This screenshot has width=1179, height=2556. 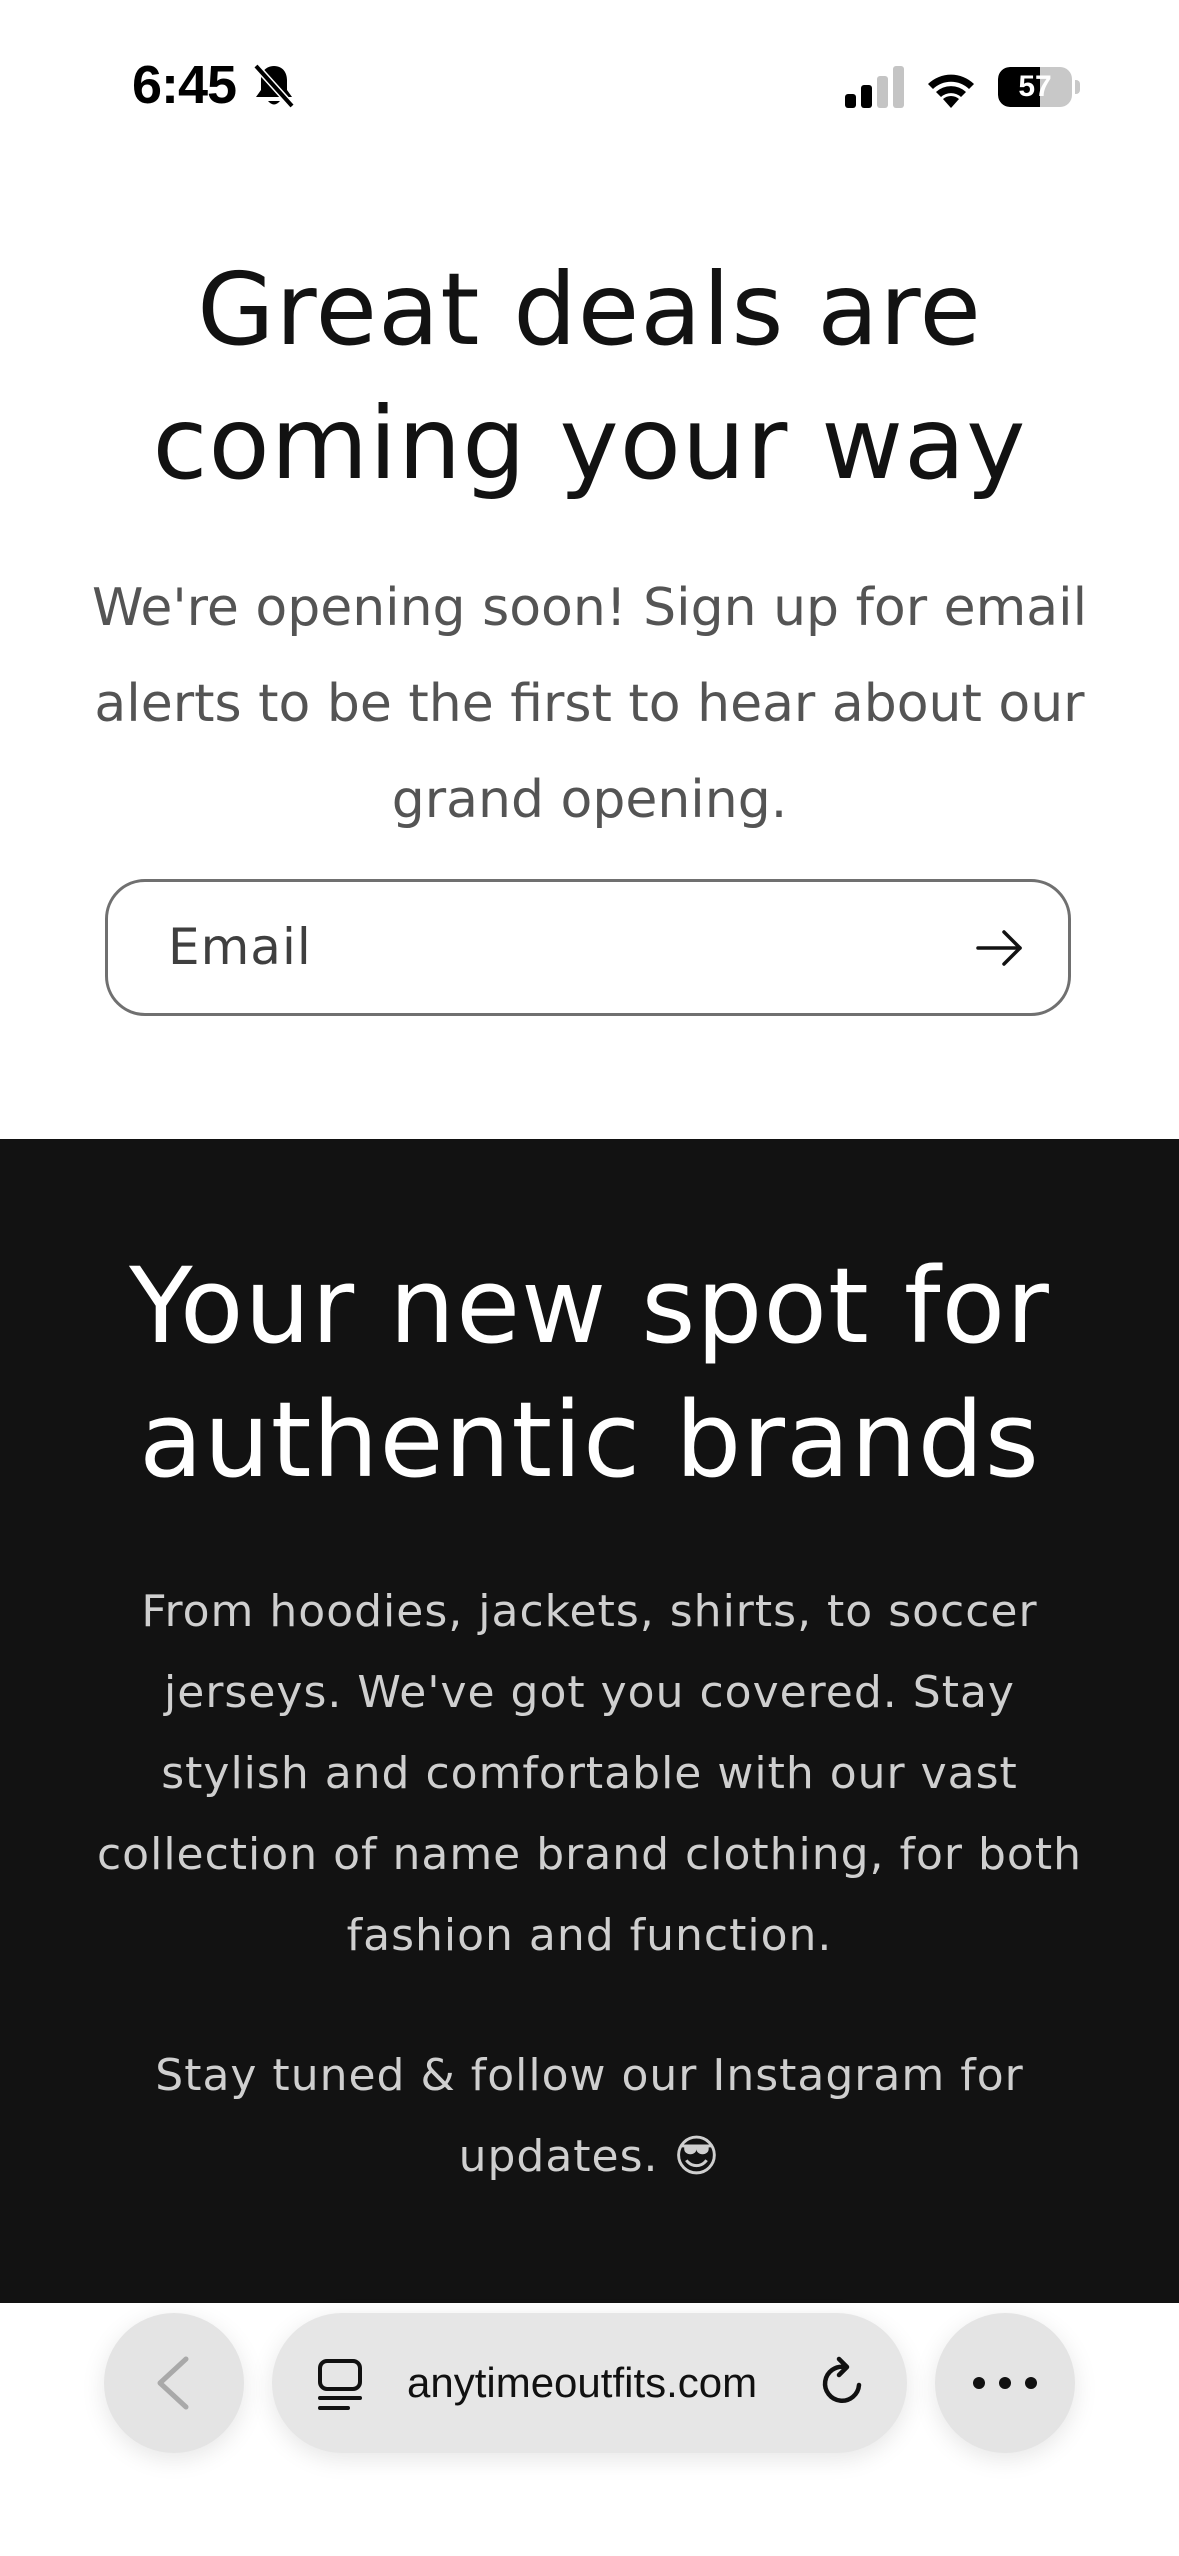 I want to click on email-placeholder: Email, so click(x=240, y=947).